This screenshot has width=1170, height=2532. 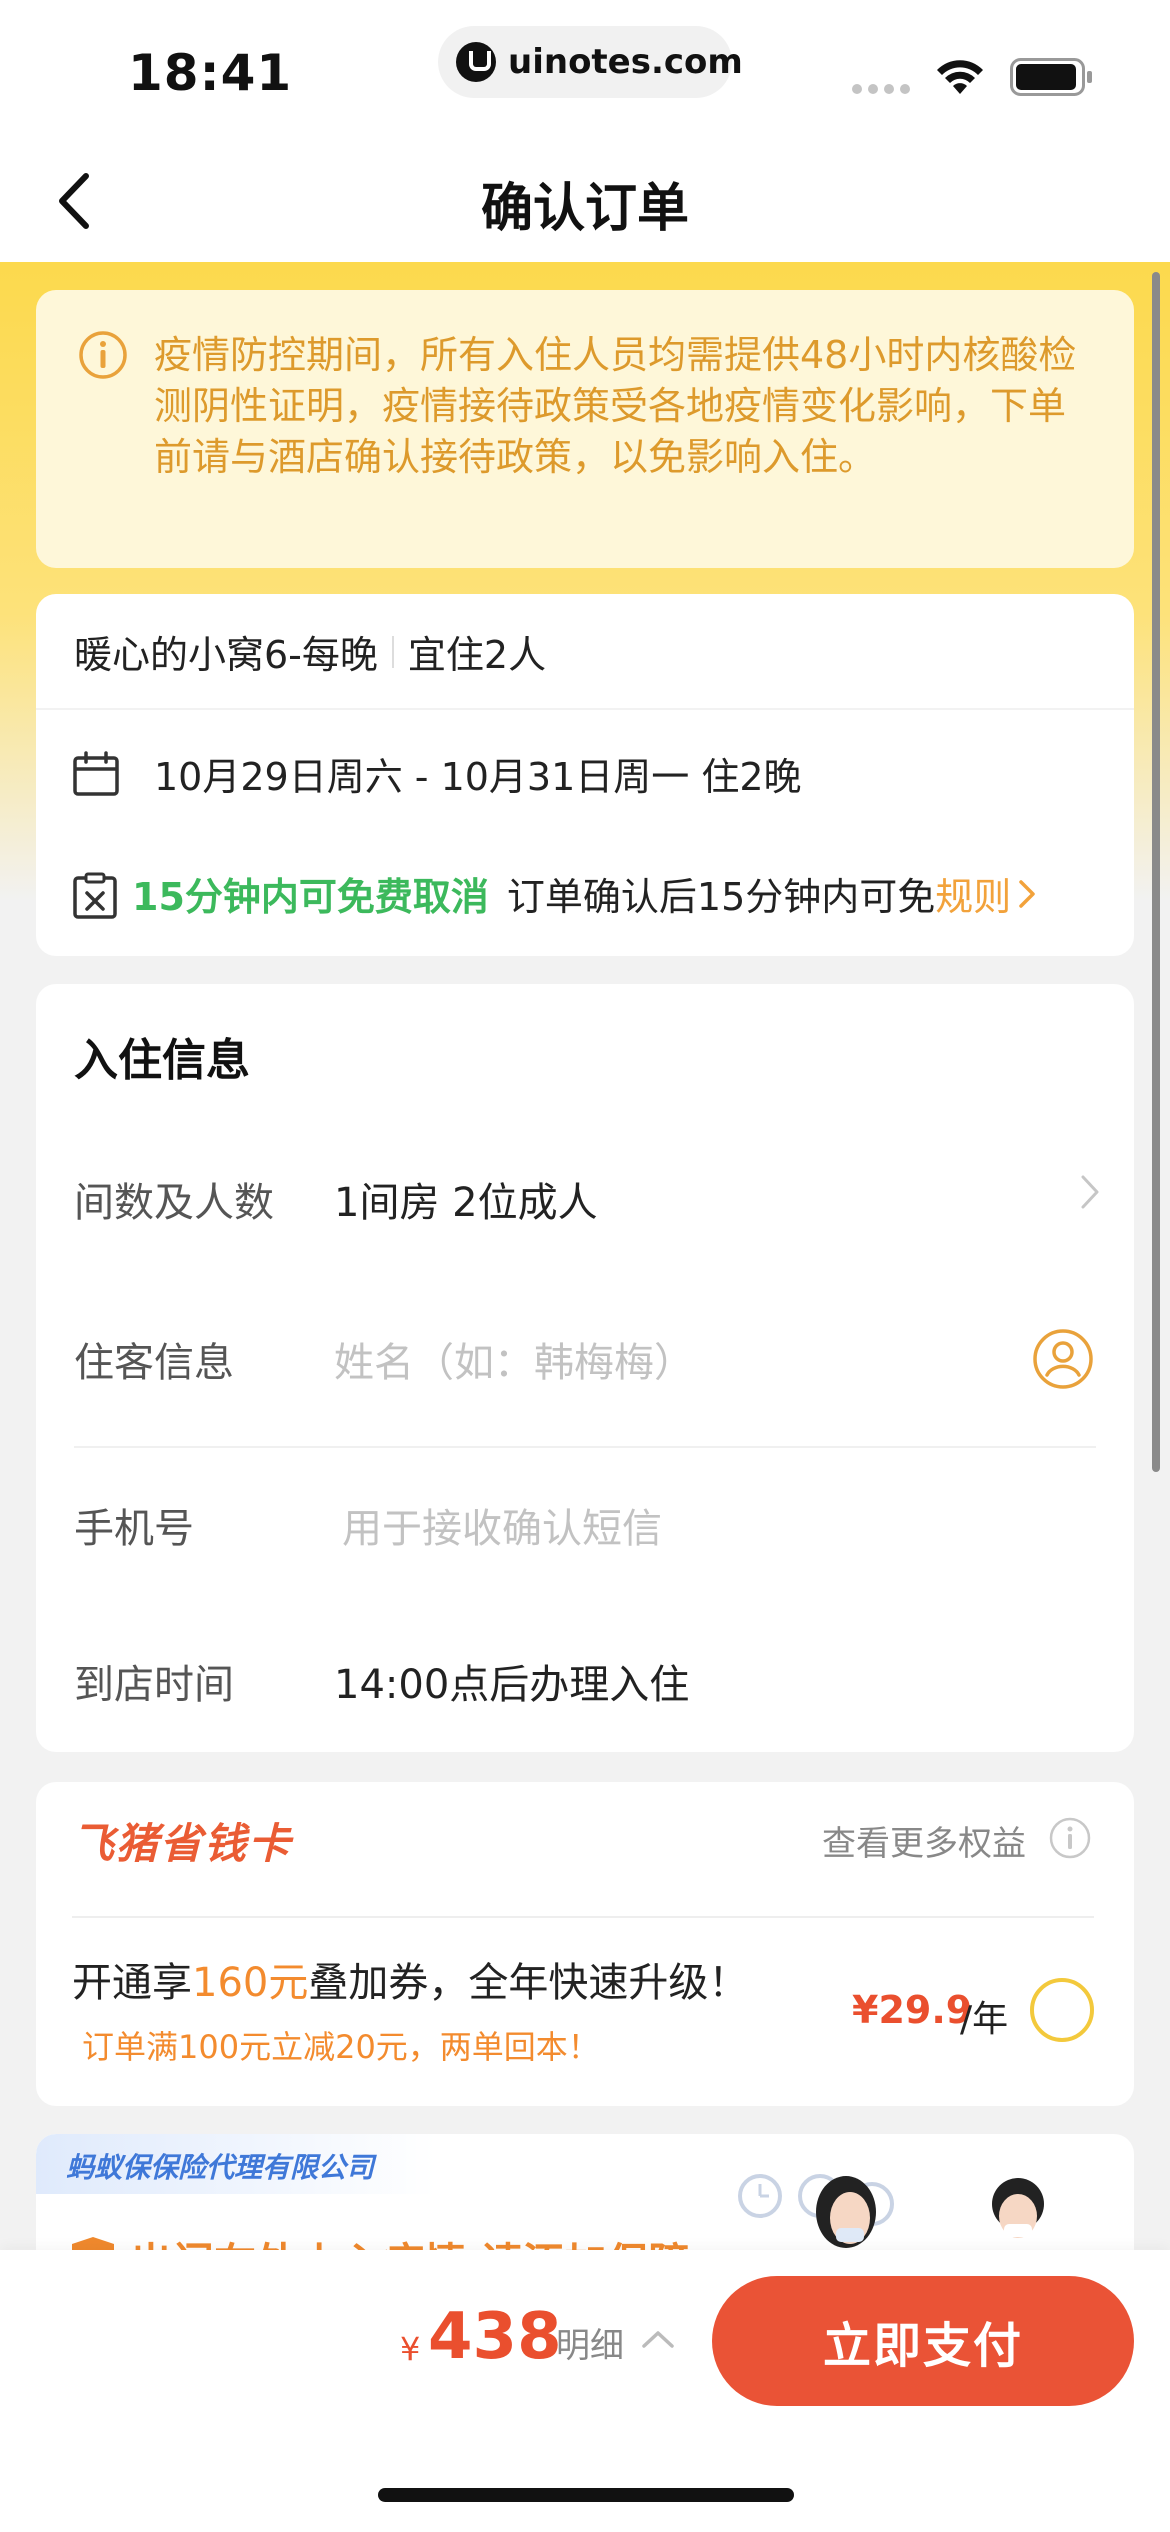 I want to click on more-benefits-link: 查看更多权益, so click(x=924, y=1840).